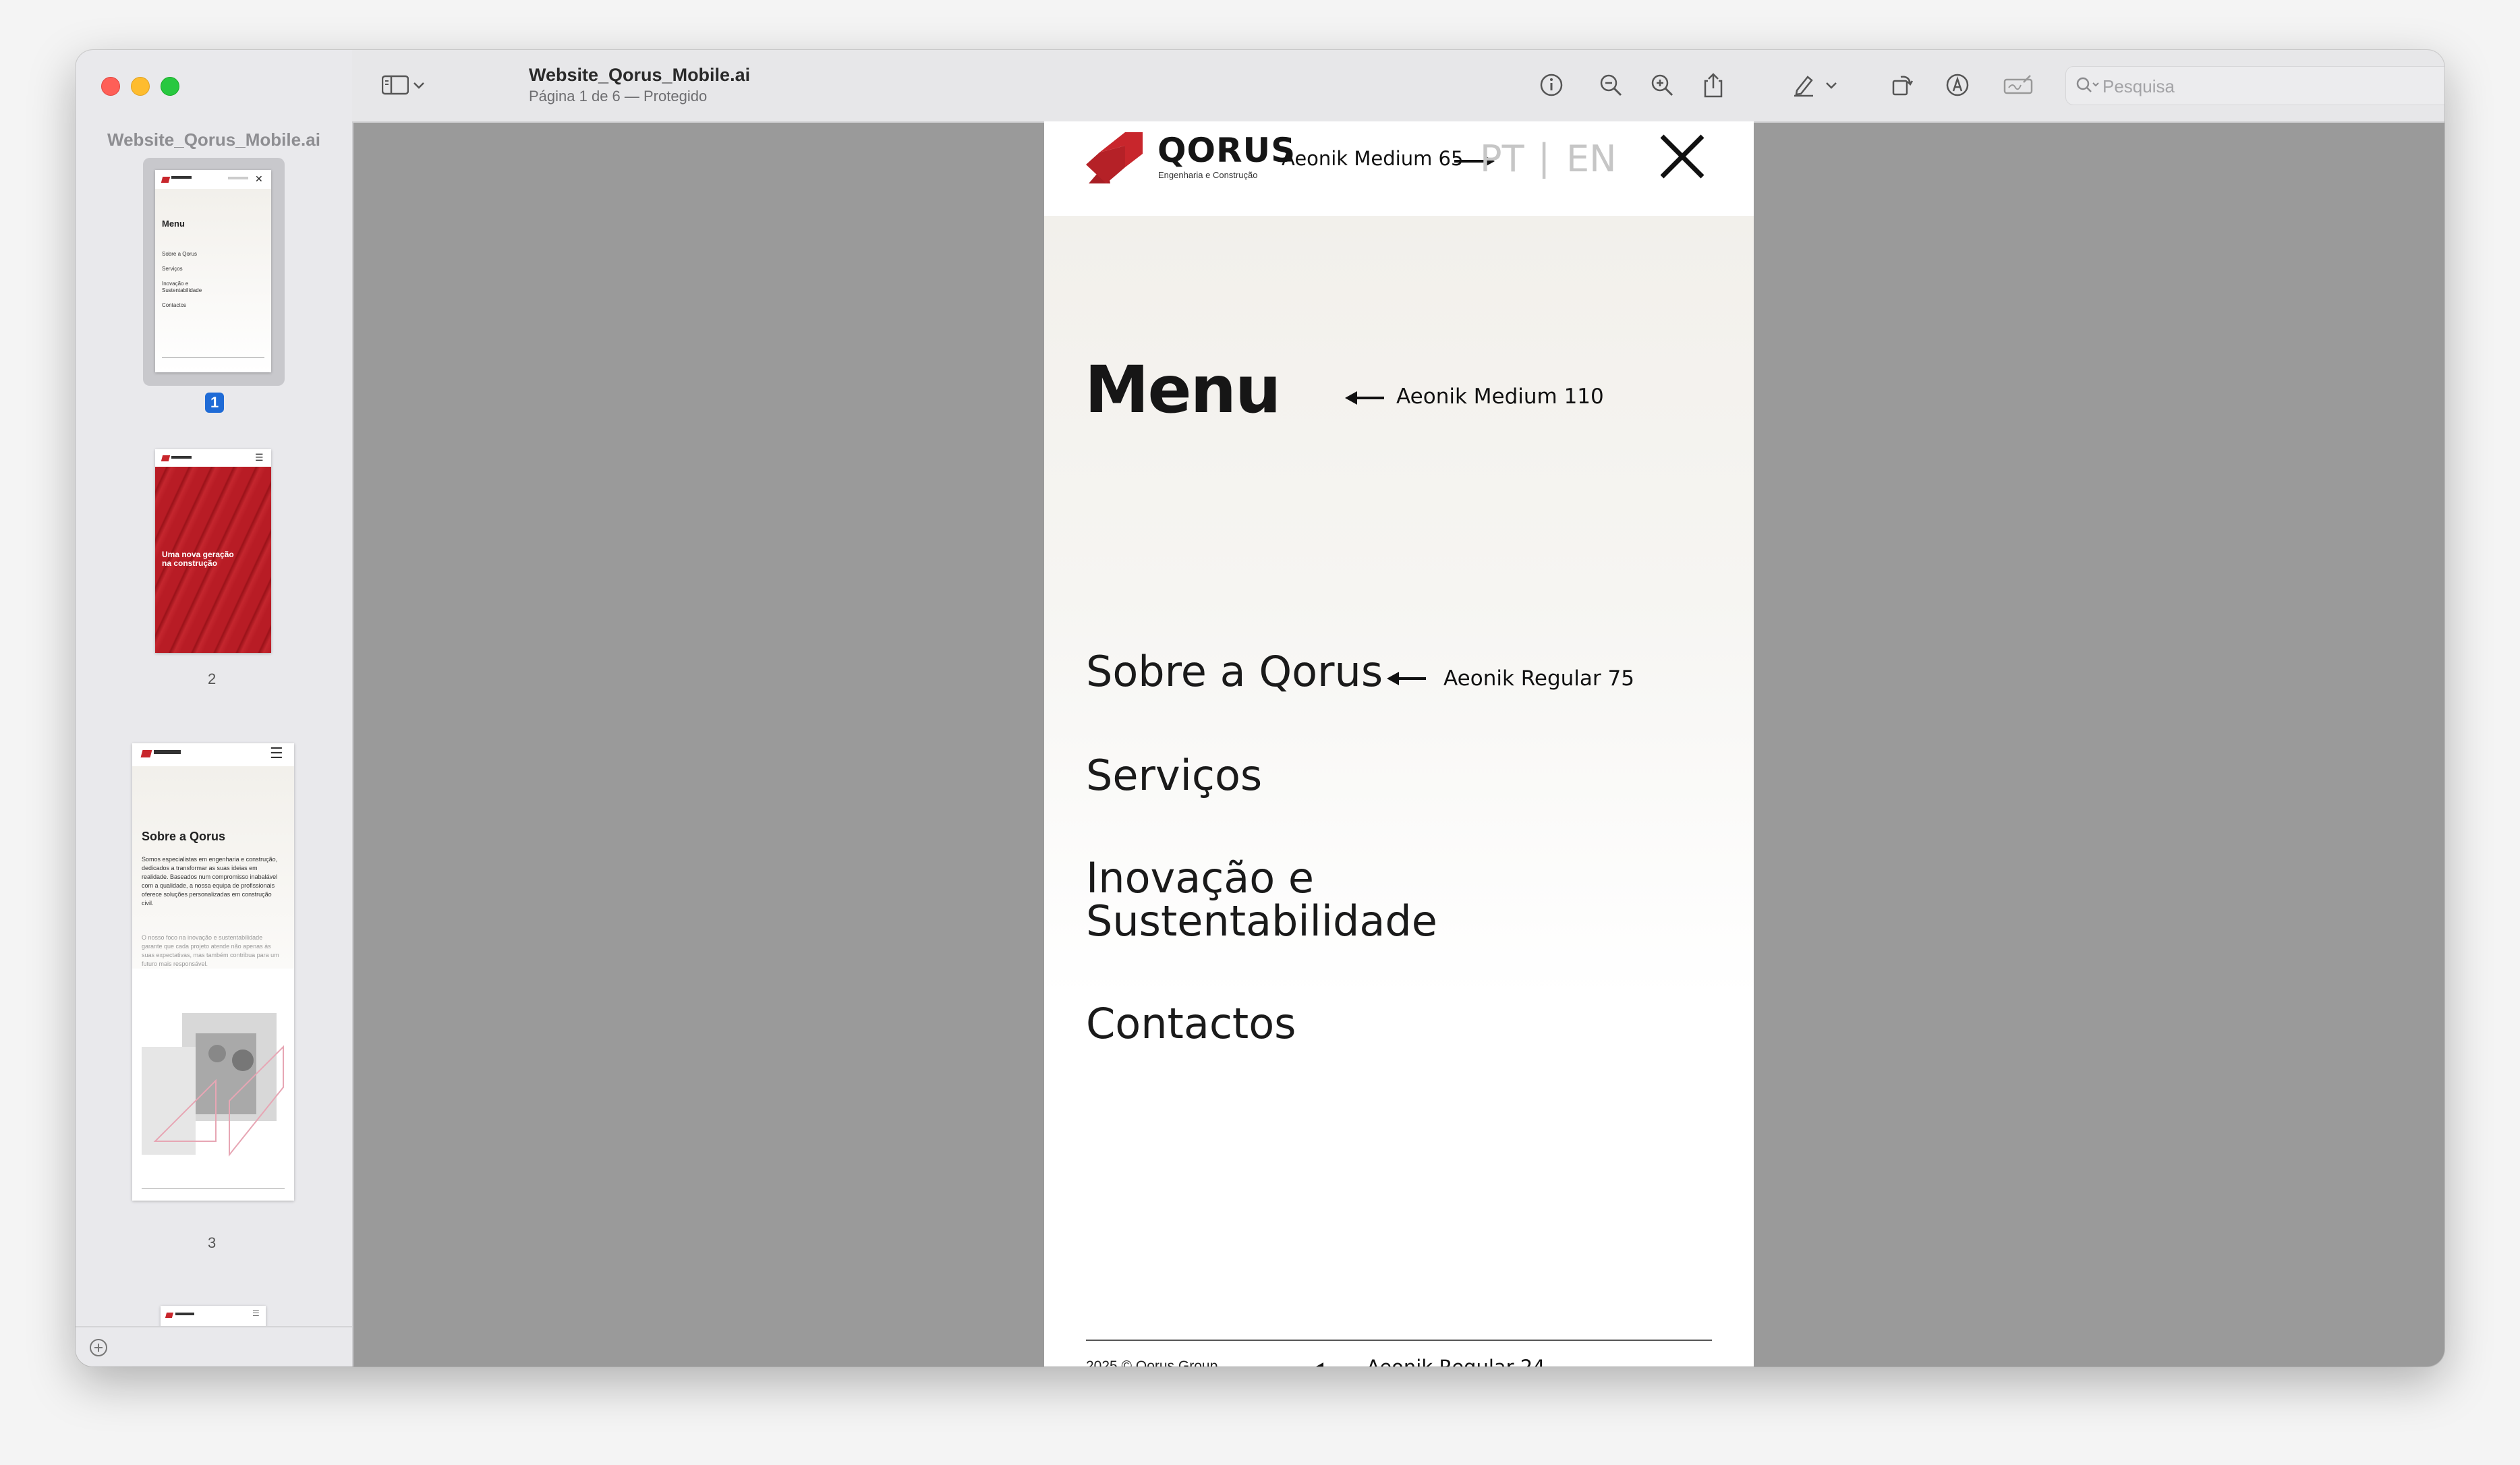 This screenshot has height=1465, width=2520. I want to click on thumb-menu-item: Contactos, so click(174, 305).